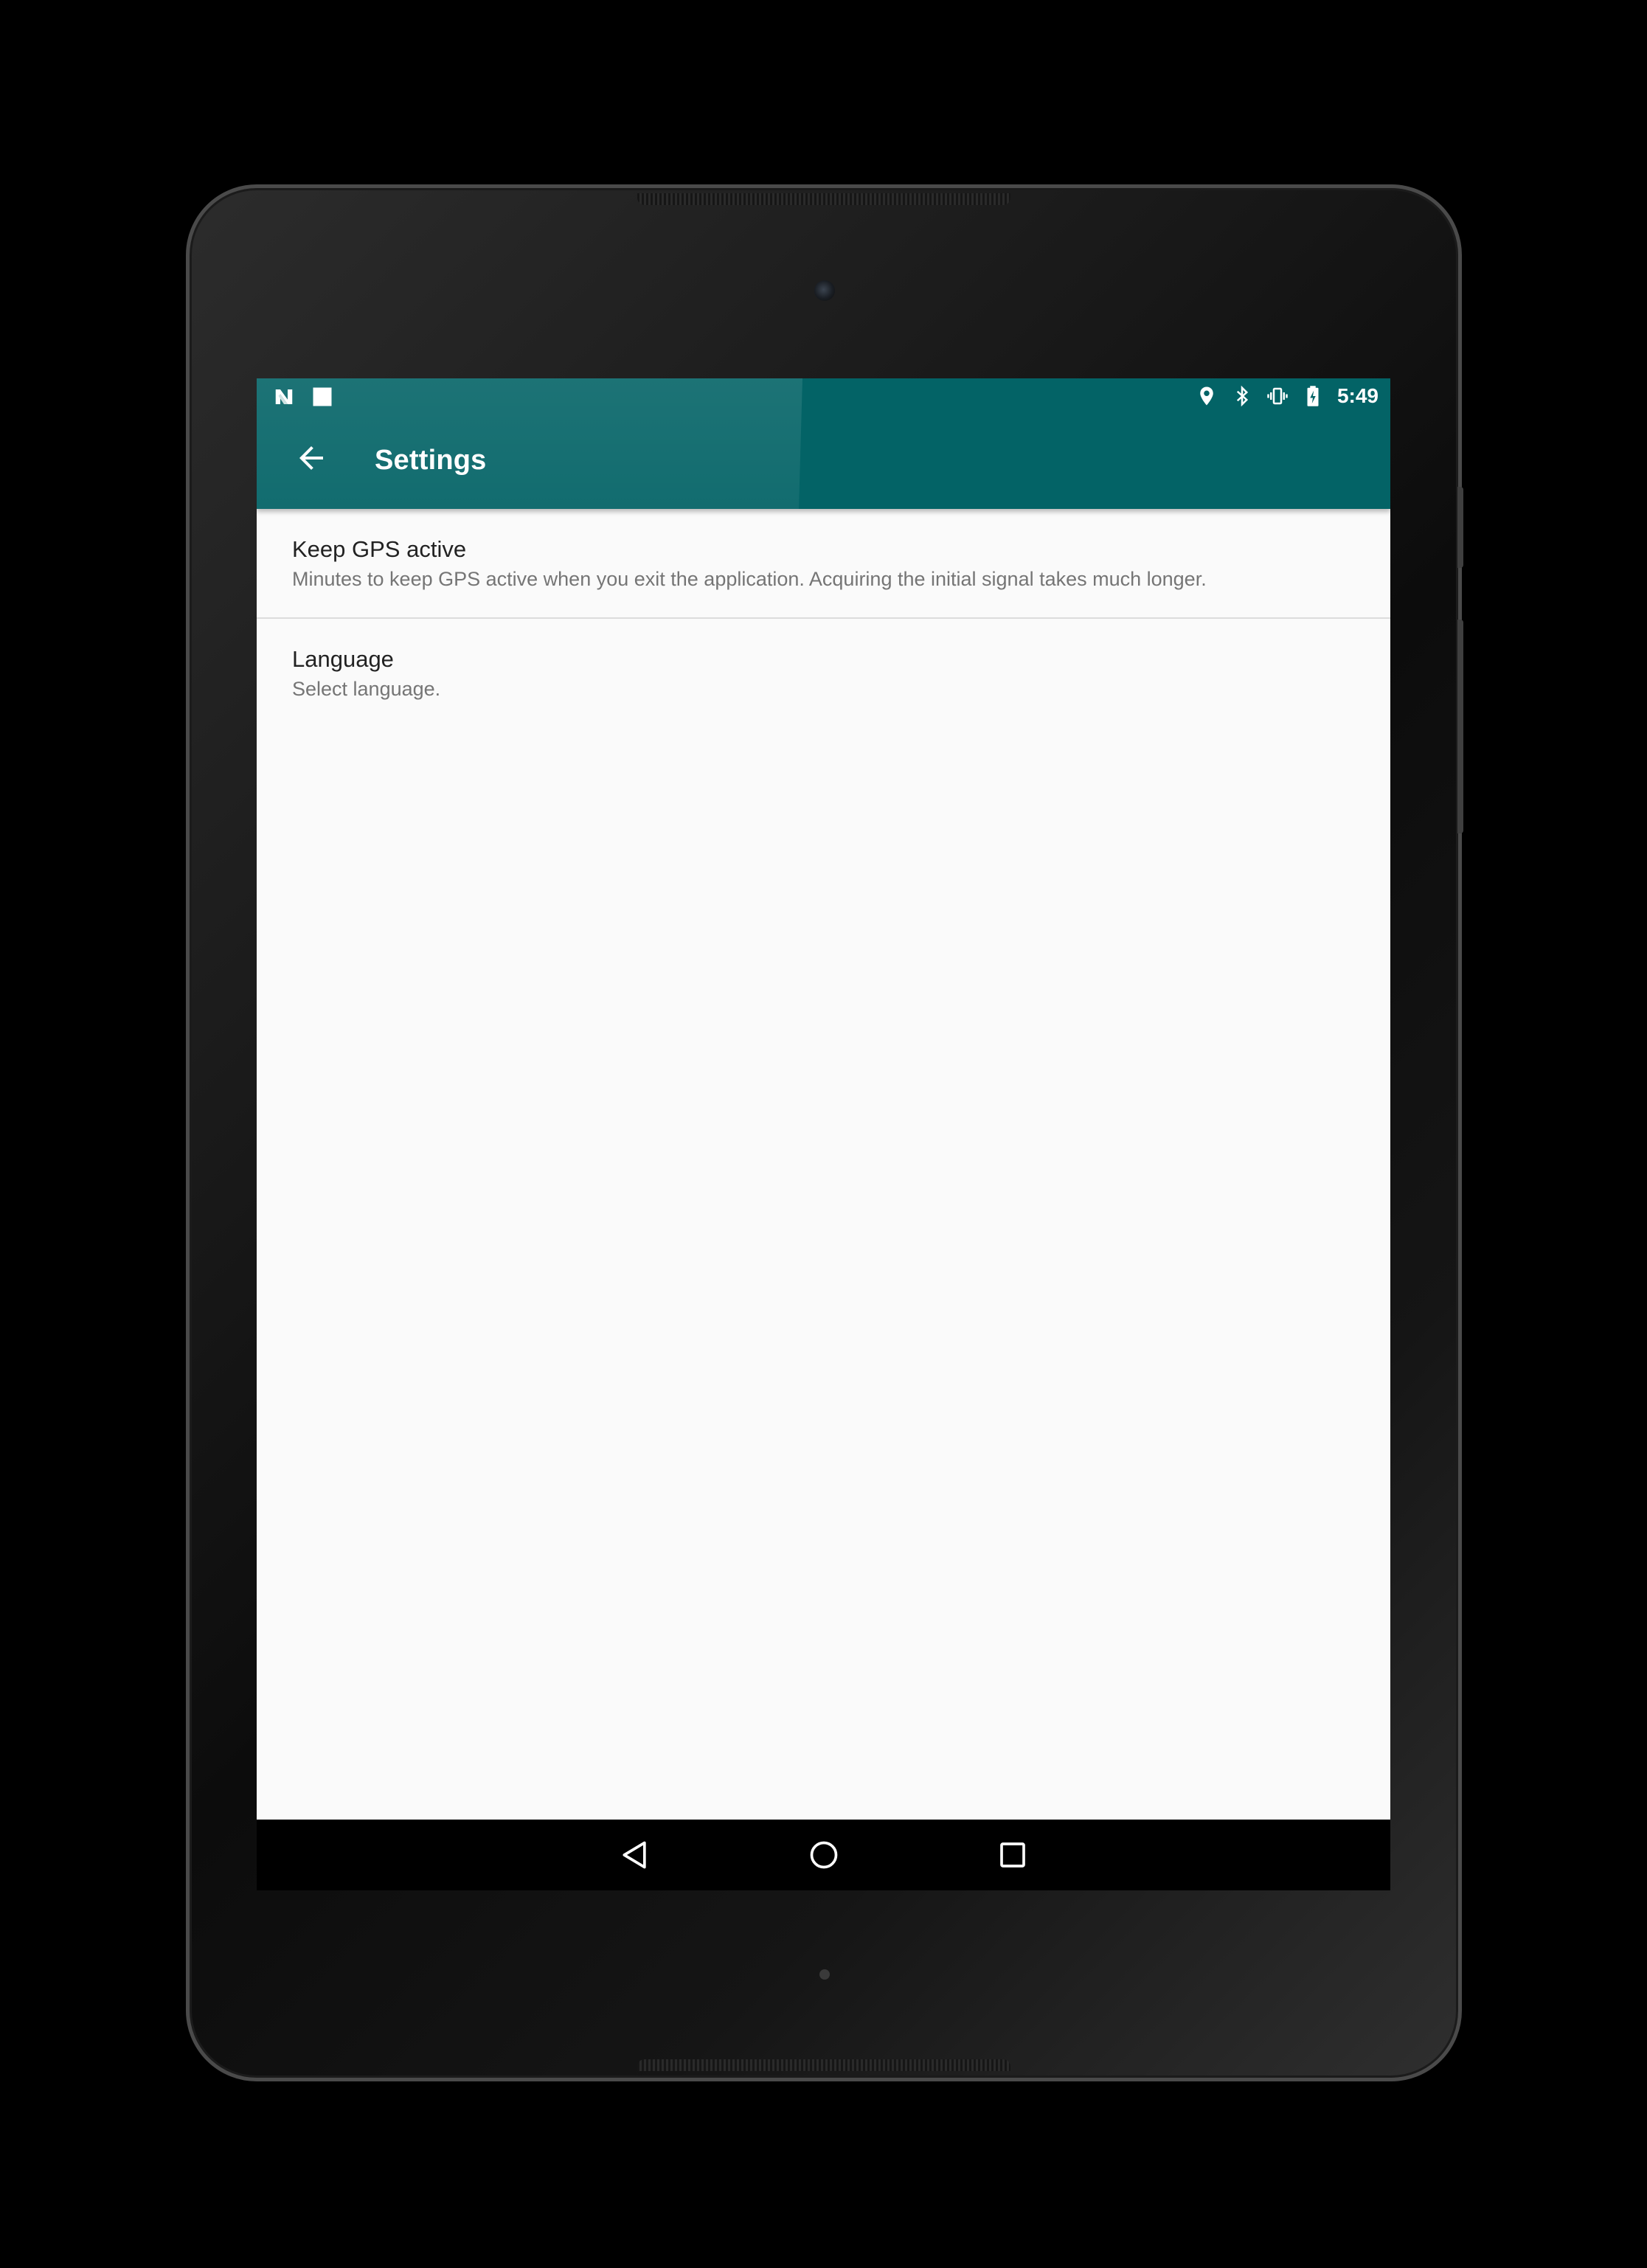  I want to click on light-sensor, so click(824, 1974).